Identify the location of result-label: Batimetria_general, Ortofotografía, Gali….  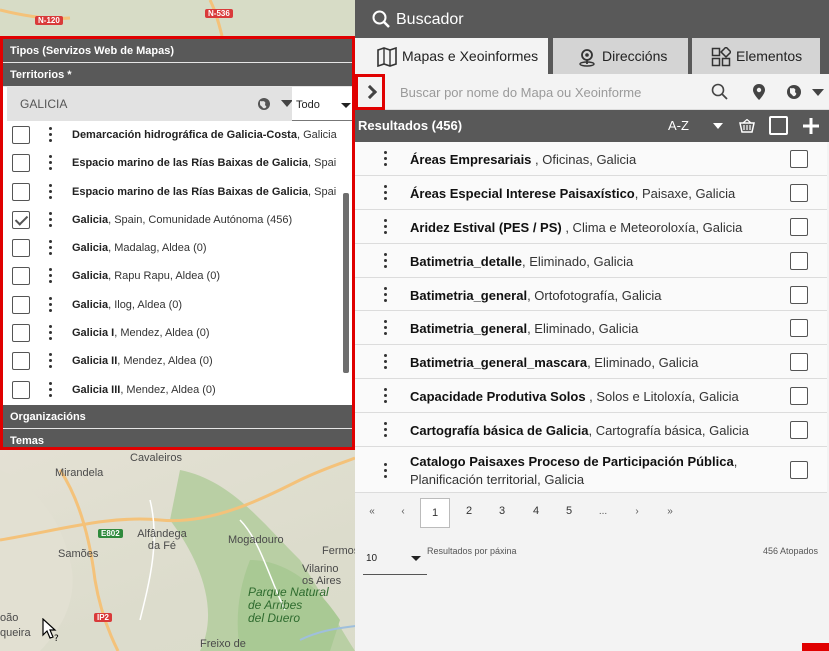
(535, 295).